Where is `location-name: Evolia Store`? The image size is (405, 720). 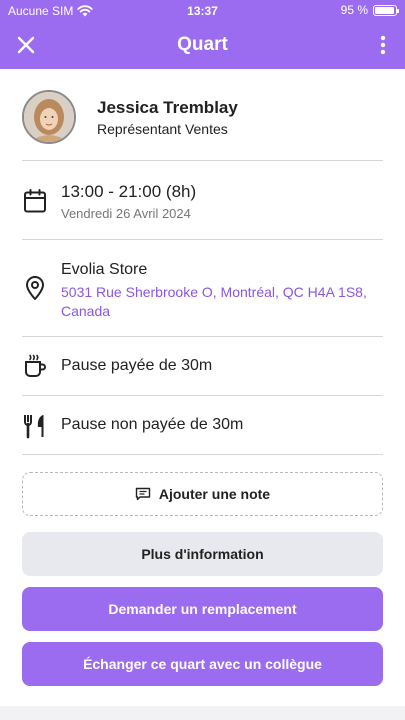 location-name: Evolia Store is located at coordinates (104, 269).